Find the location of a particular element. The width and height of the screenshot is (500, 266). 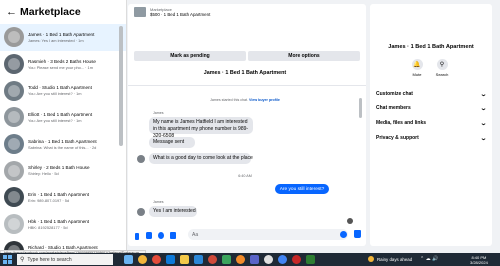

section-customize-chat: Customize chat ⌄ is located at coordinates (431, 94).